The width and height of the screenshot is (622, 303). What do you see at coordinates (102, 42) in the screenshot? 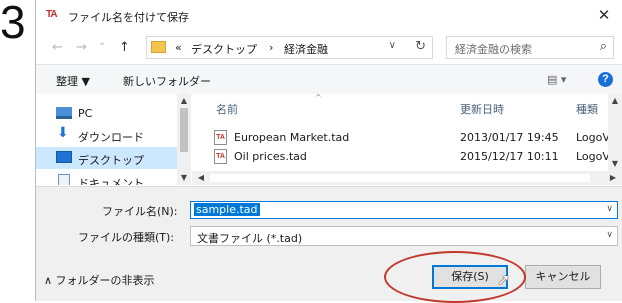
I see `recent-locations-icon: ⌄` at bounding box center [102, 42].